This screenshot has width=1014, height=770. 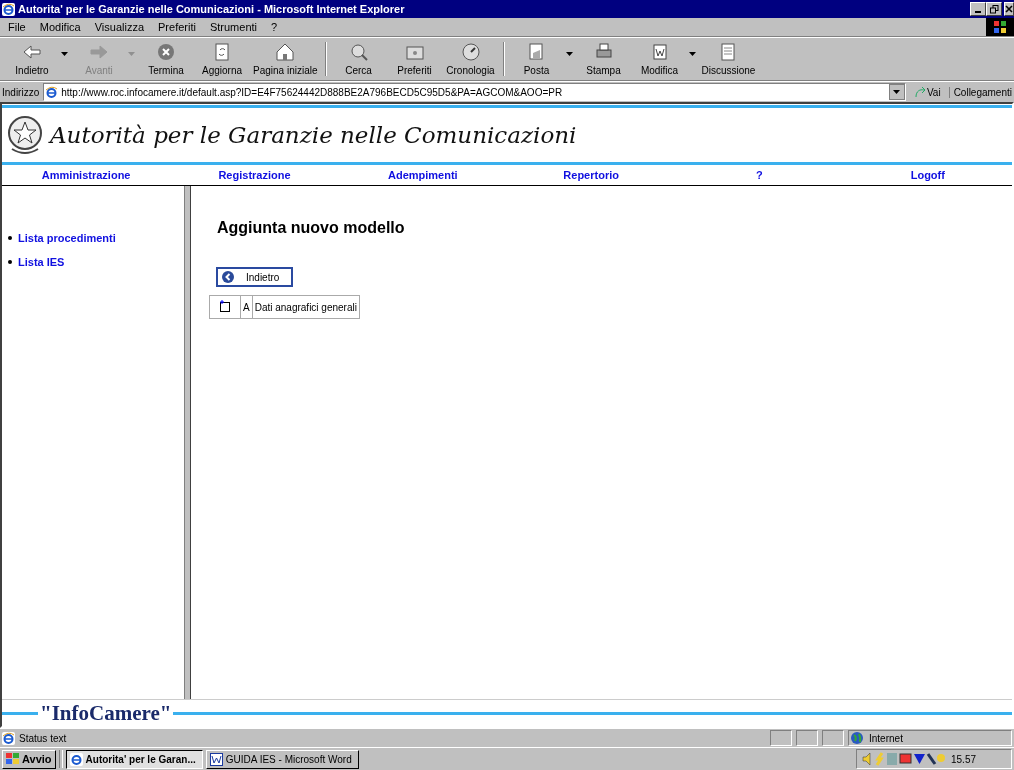 I want to click on toolbar-button: Termina, so click(x=166, y=59).